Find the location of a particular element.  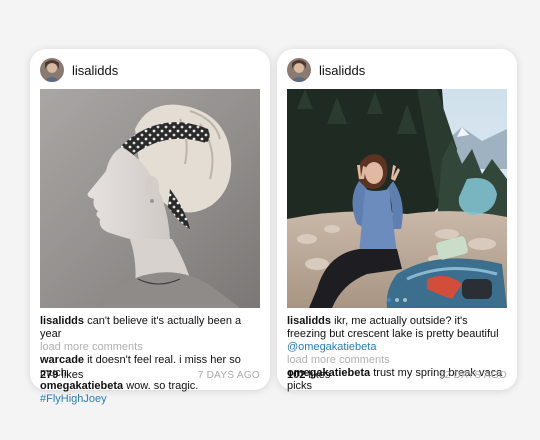

comment-text: wow. so tragic. is located at coordinates (162, 386).